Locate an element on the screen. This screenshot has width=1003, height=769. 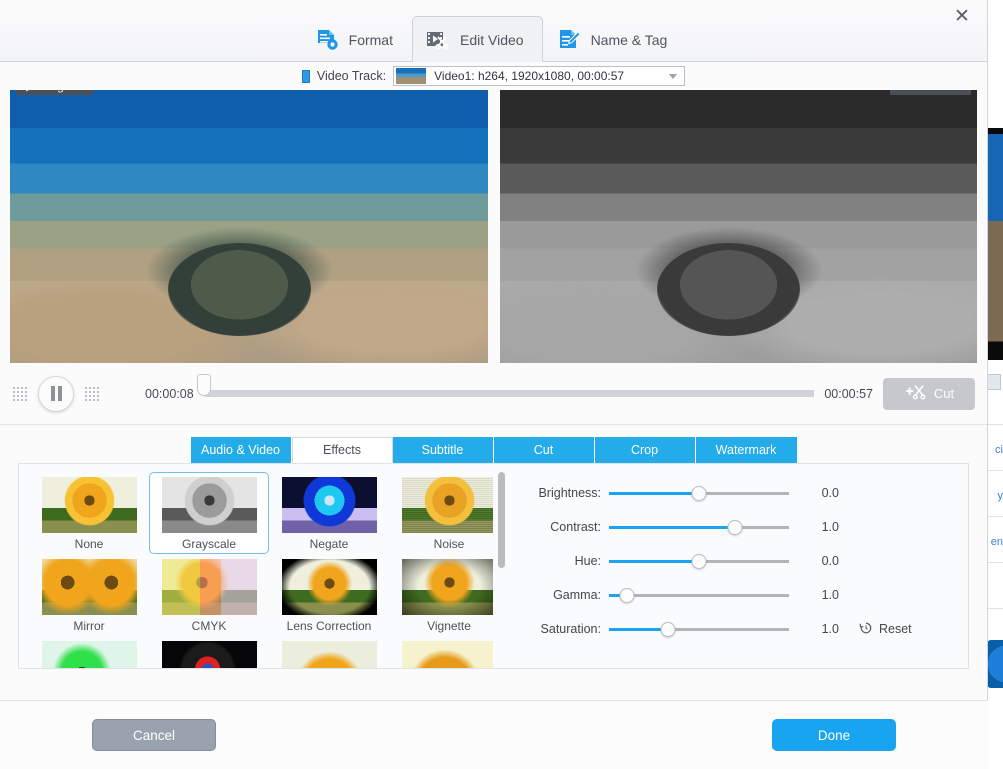
editor-tab-label: Effects is located at coordinates (342, 450).